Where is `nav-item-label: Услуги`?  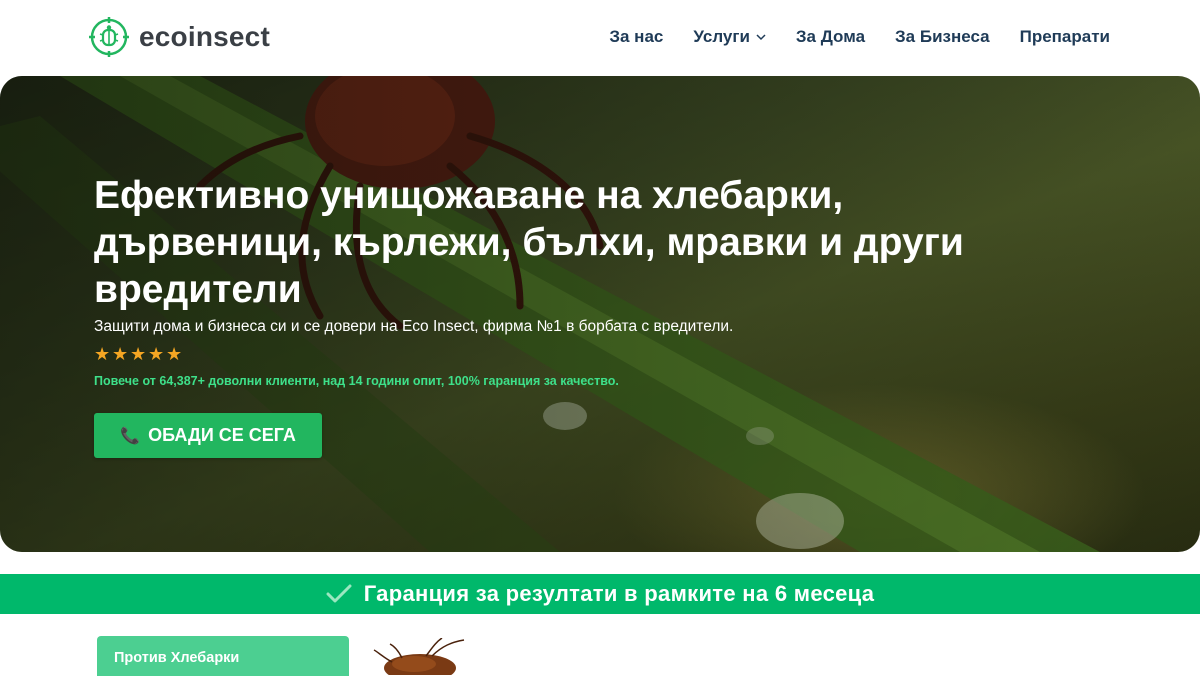
nav-item-label: Услуги is located at coordinates (721, 36).